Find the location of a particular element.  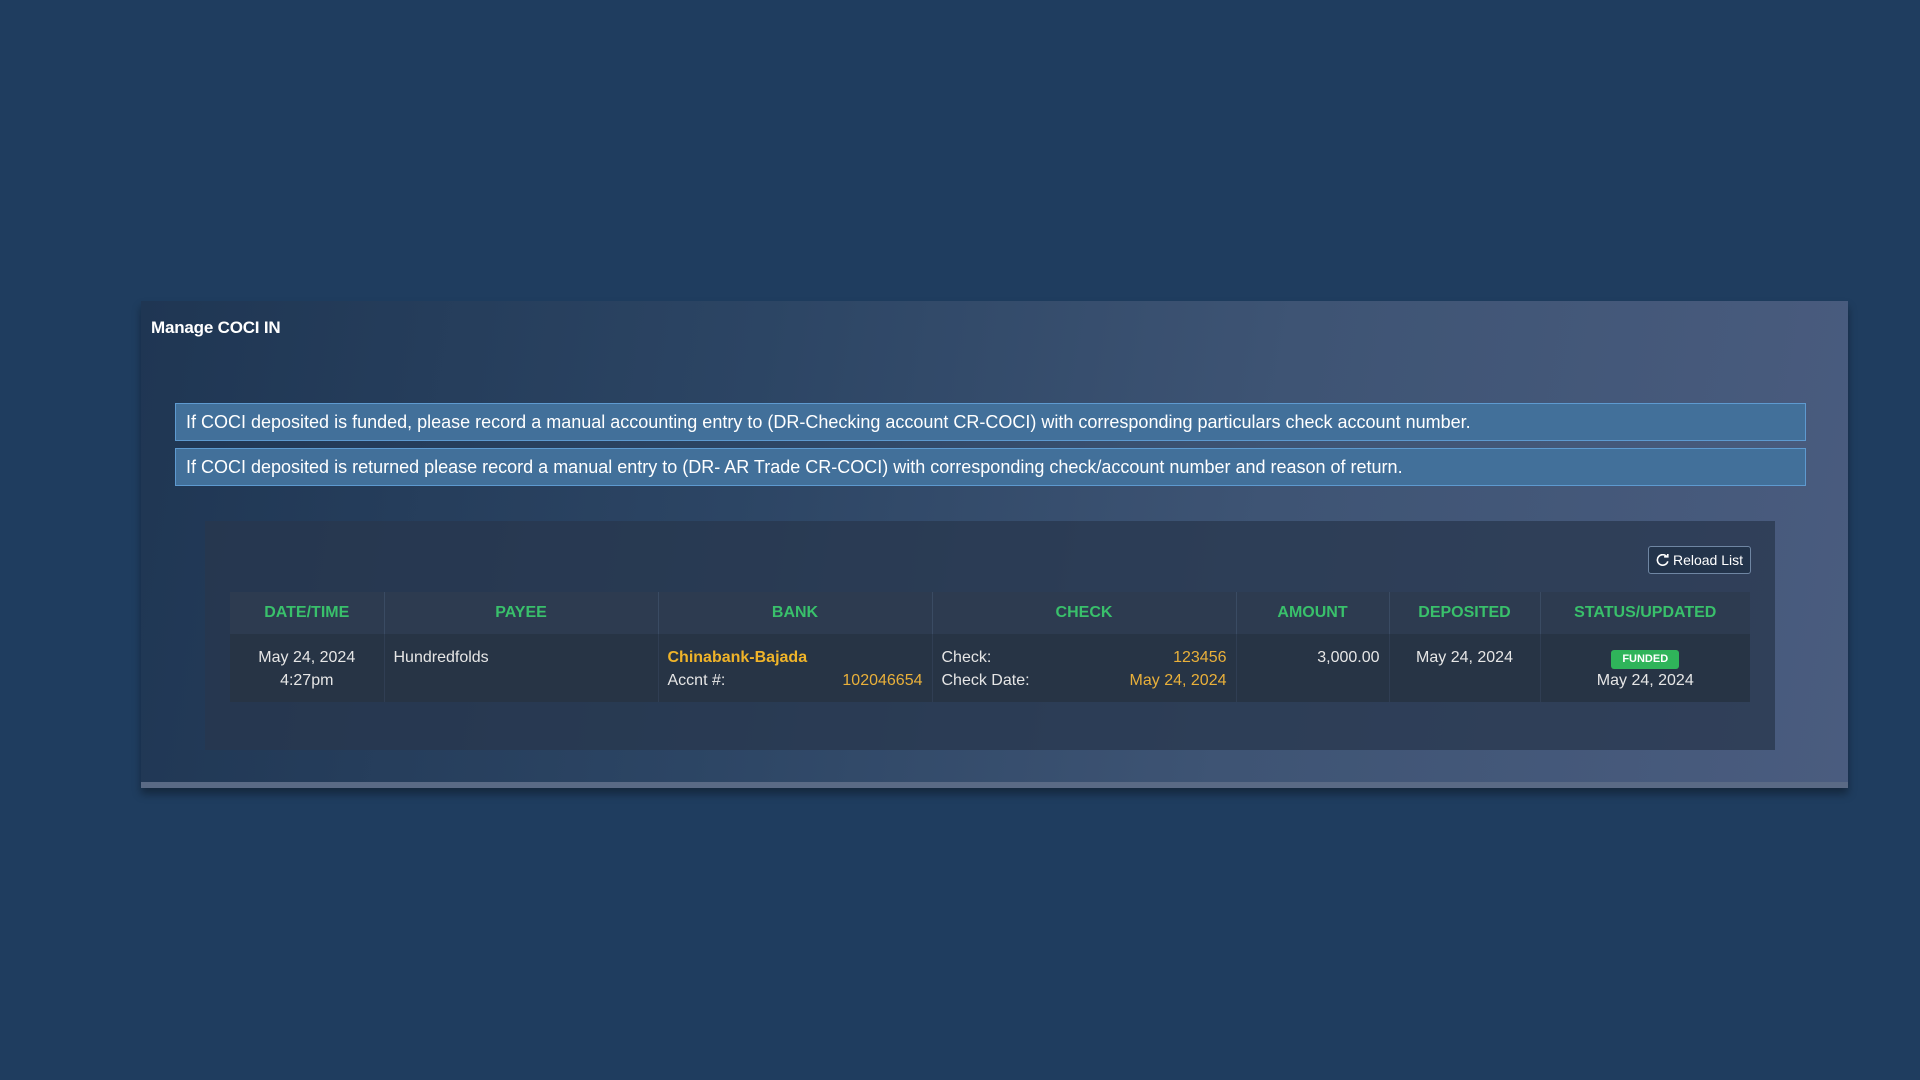

cell-amount: 3,000.00 is located at coordinates (1313, 668).